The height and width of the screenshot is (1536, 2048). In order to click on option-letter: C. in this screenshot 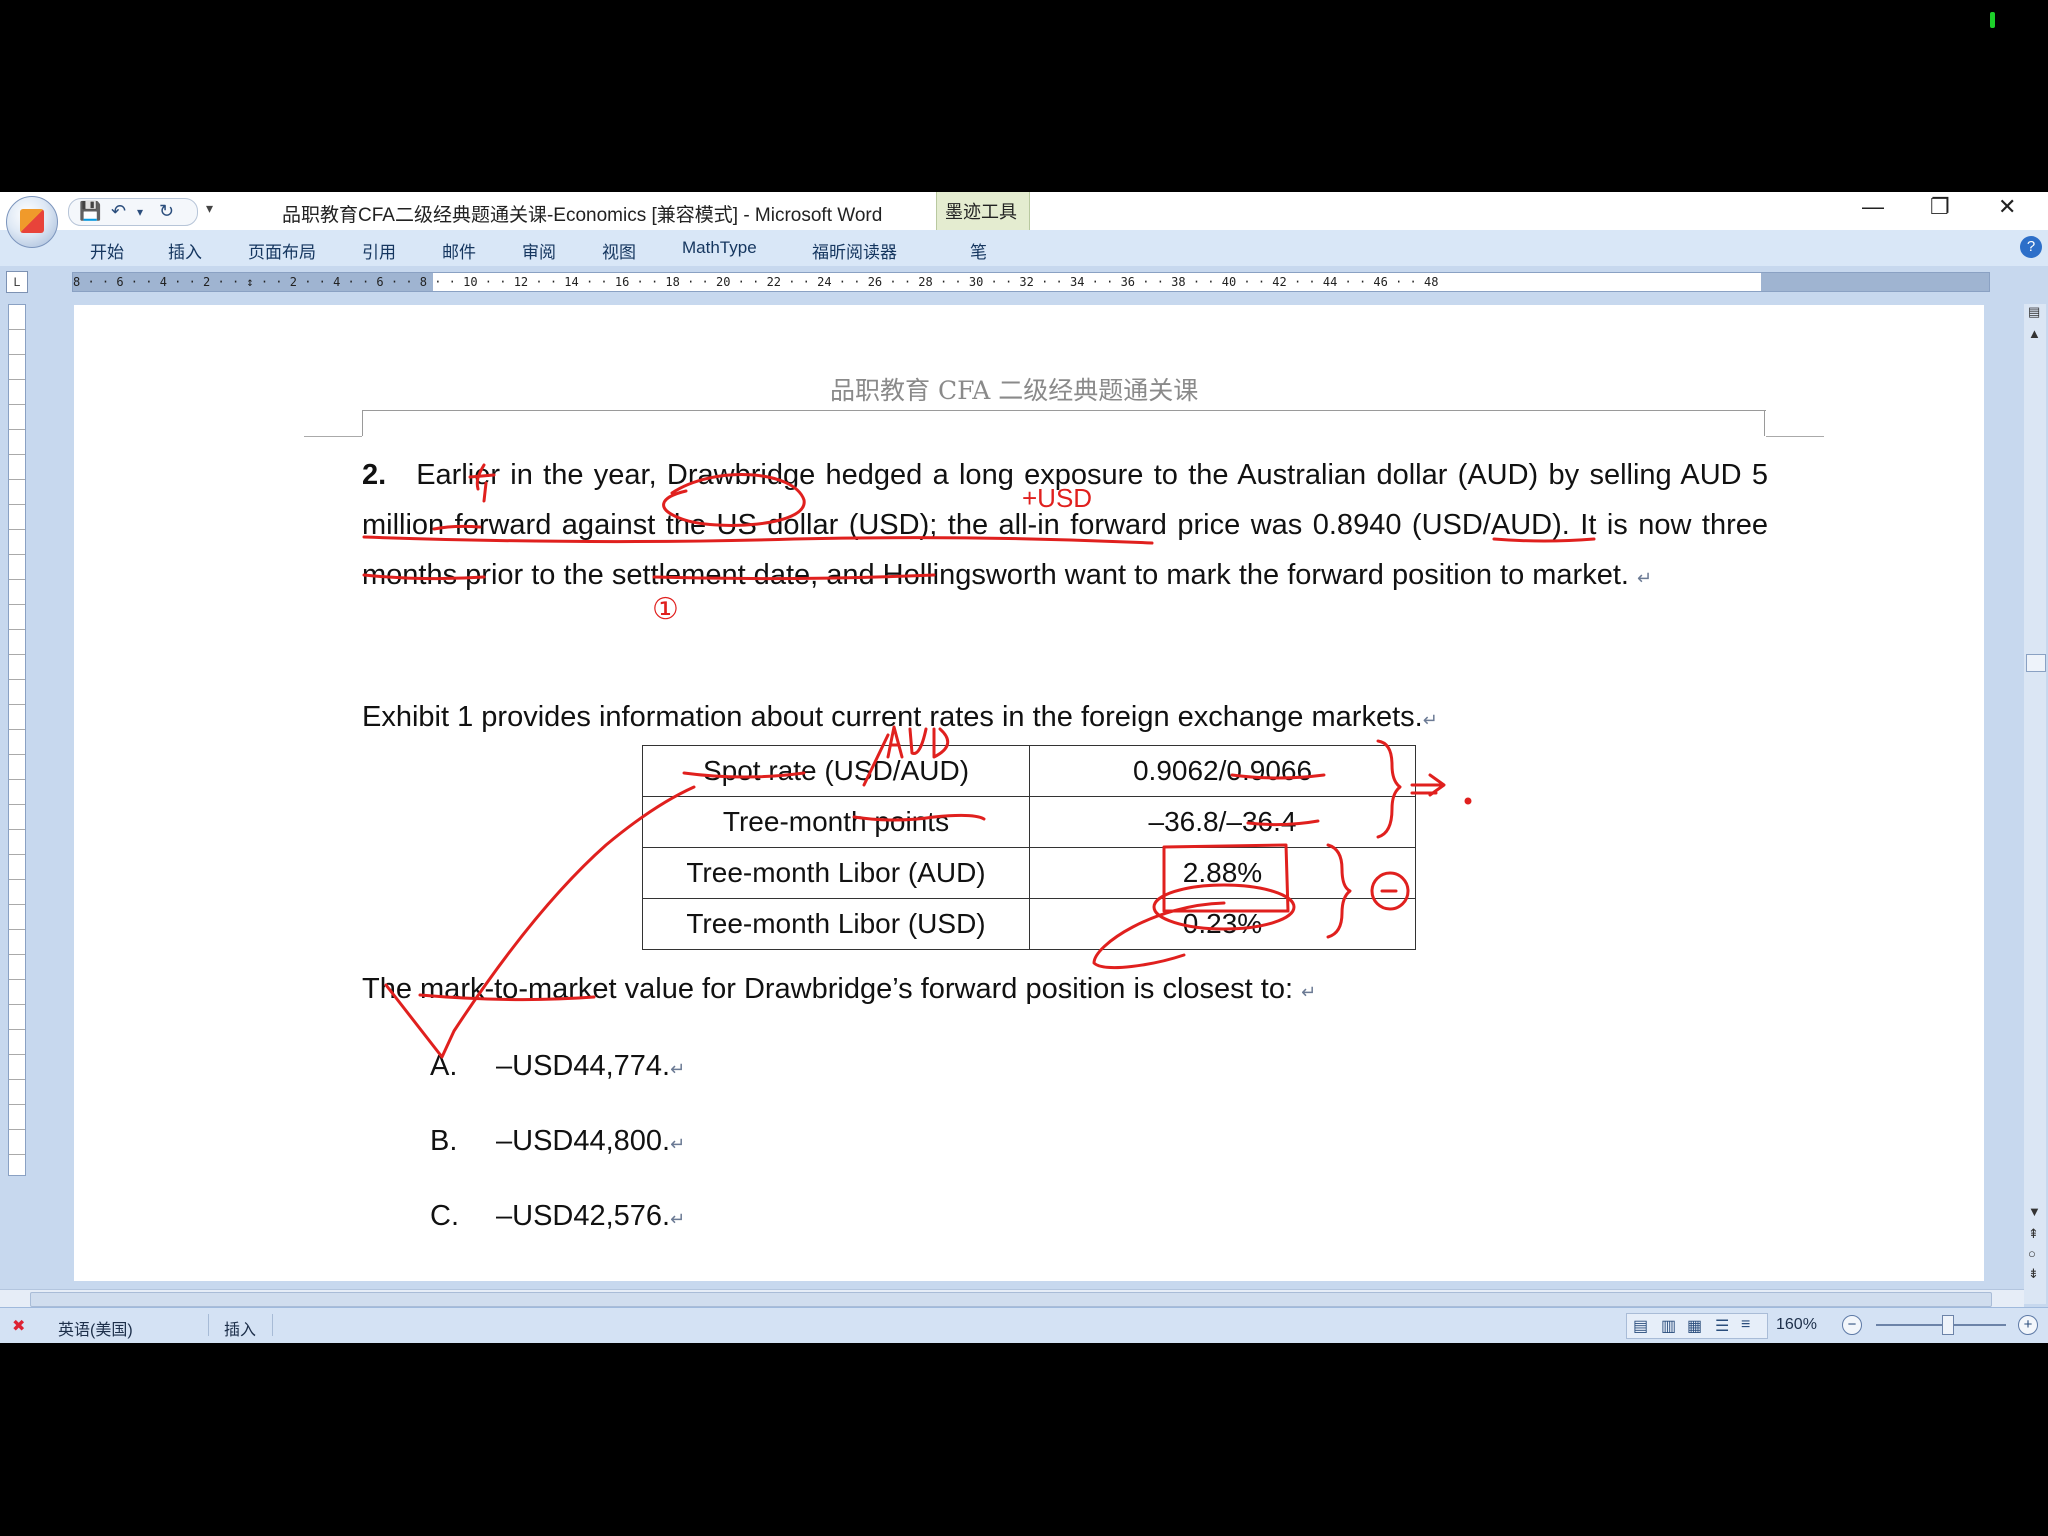, I will do `click(444, 1216)`.